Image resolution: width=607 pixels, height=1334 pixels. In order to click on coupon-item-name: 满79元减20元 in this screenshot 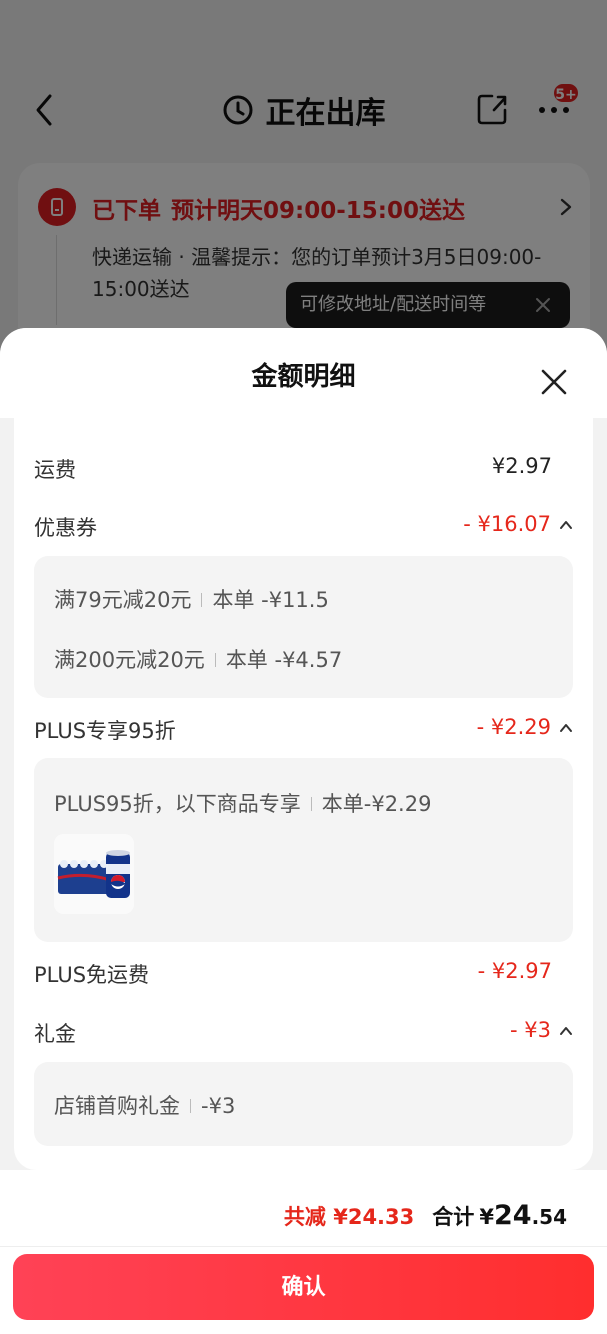, I will do `click(123, 600)`.